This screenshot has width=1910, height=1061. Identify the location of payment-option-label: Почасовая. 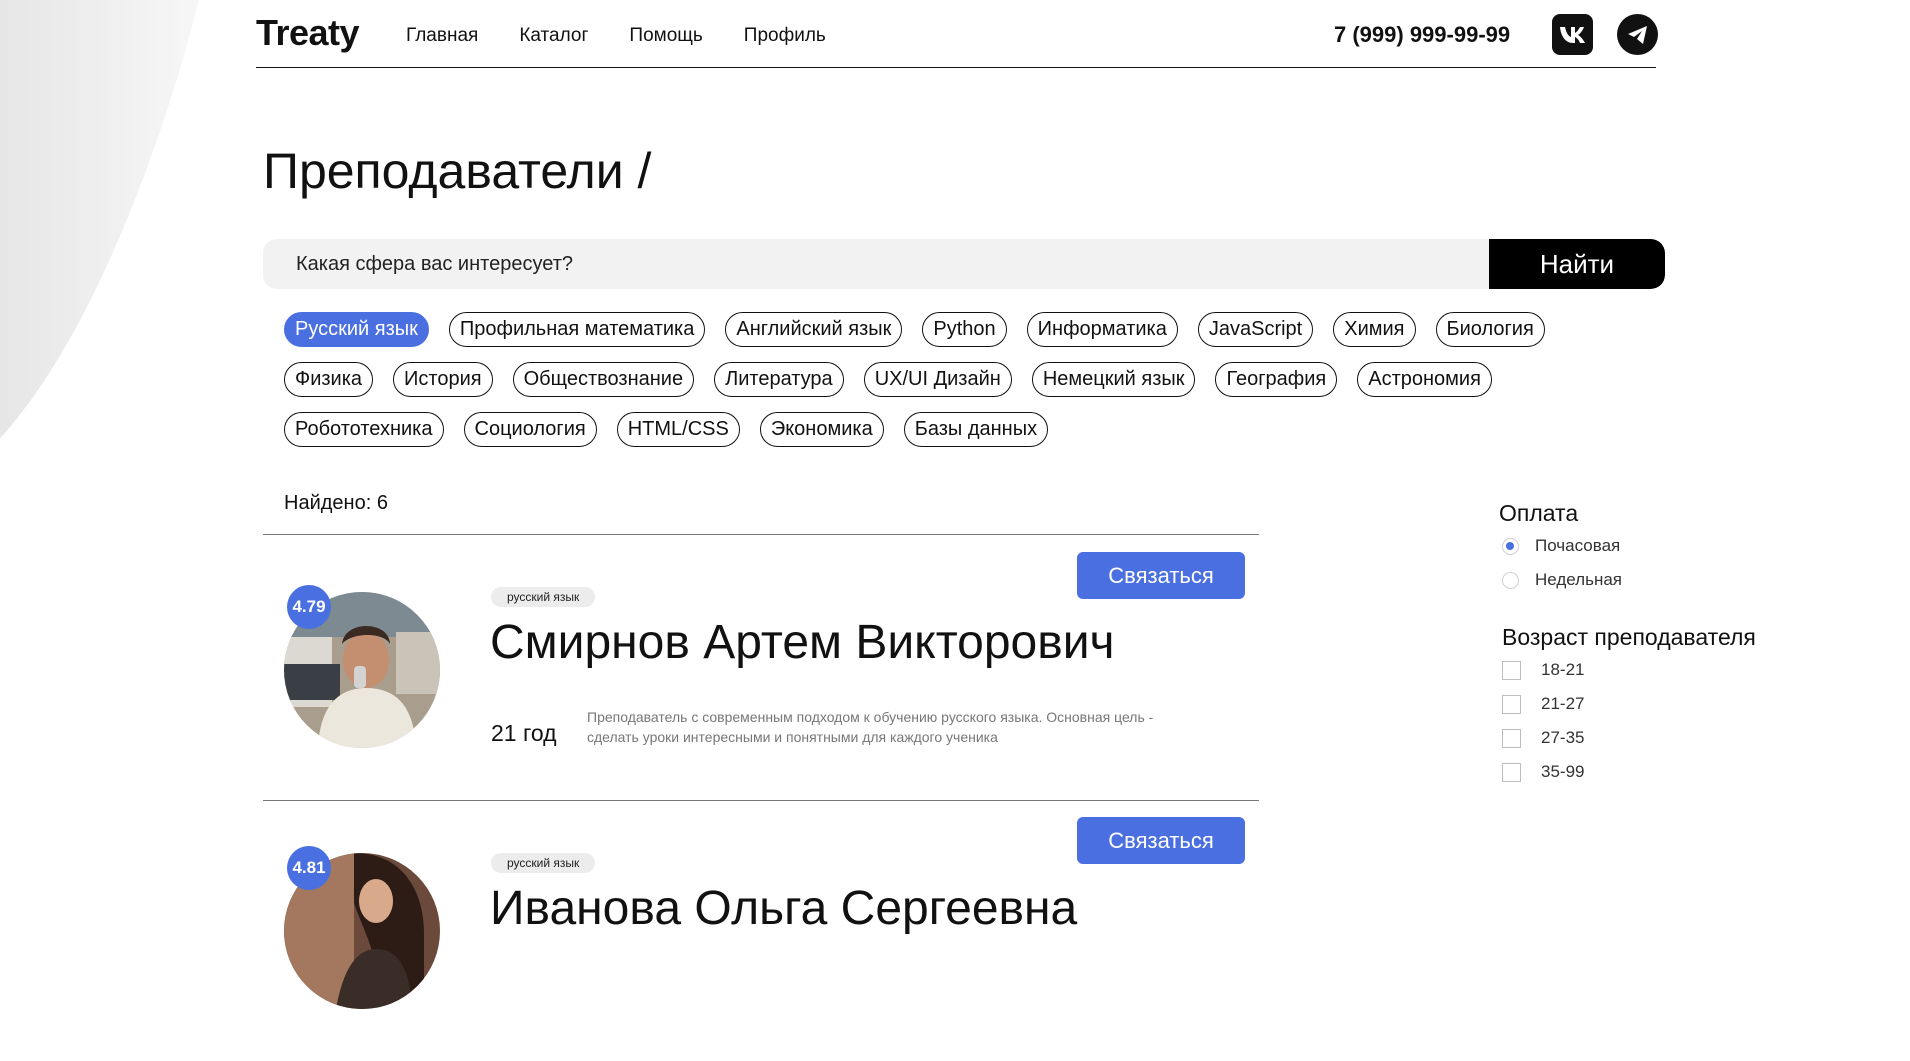
(1578, 545).